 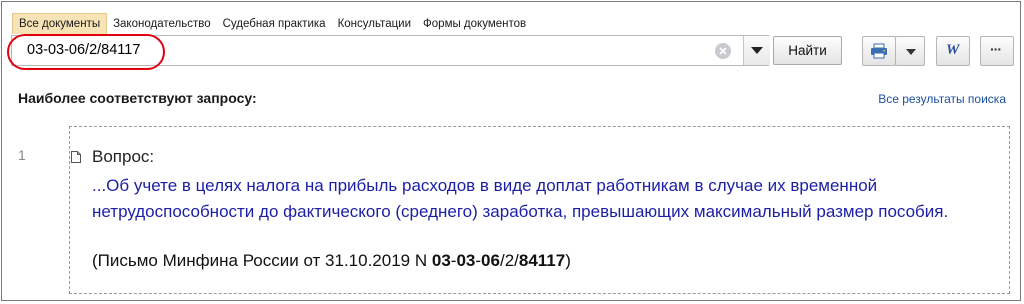 I want to click on print-options-dropdown, so click(x=910, y=51).